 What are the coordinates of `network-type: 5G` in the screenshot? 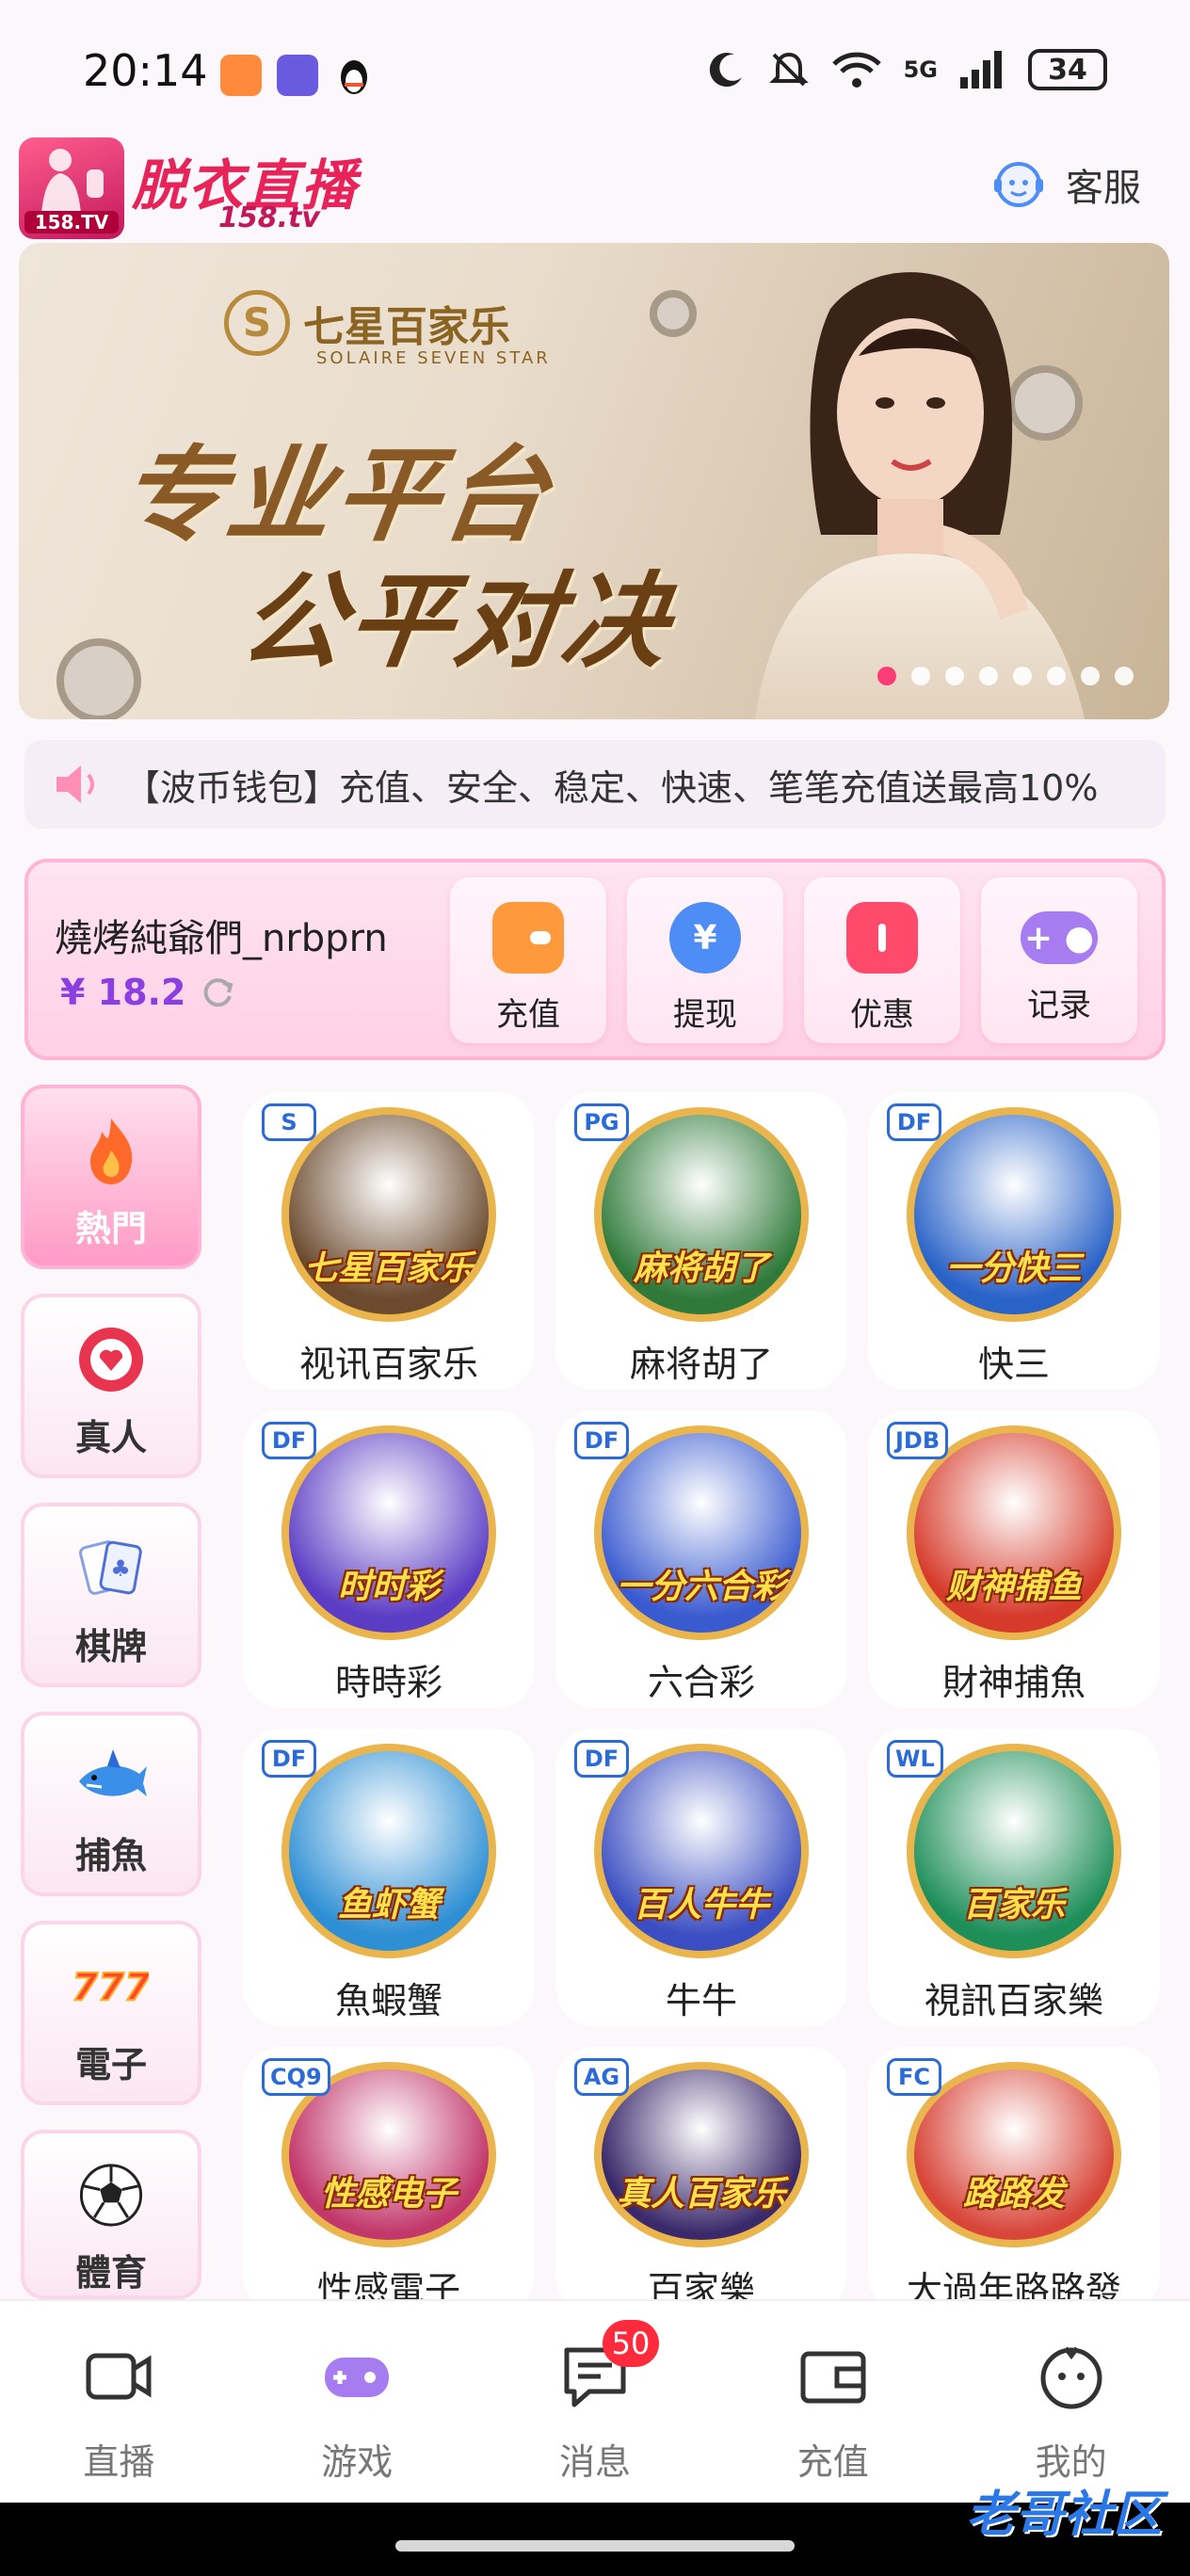 It's located at (920, 69).